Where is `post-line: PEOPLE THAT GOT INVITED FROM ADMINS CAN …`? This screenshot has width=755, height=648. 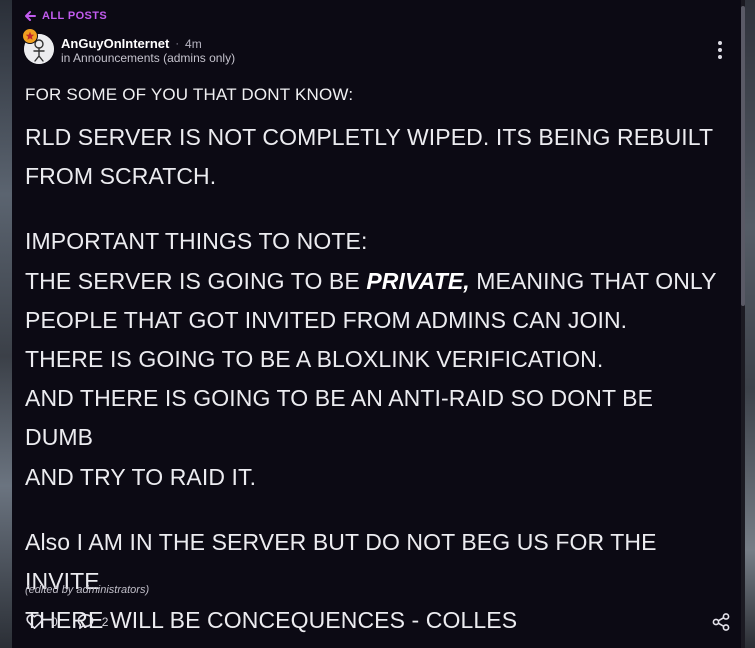 post-line: PEOPLE THAT GOT INVITED FROM ADMINS CAN … is located at coordinates (326, 319).